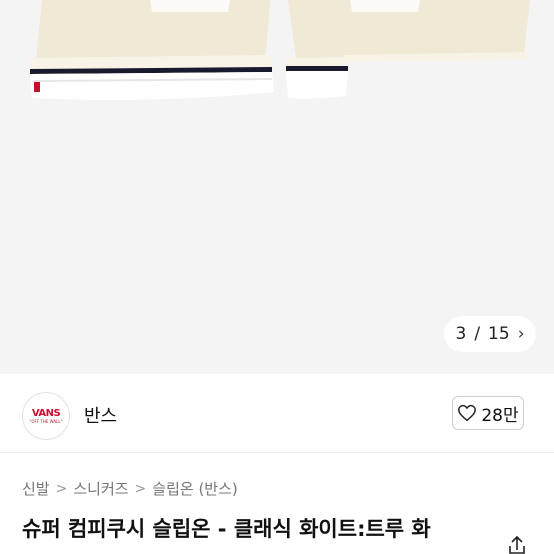 The image size is (554, 554). Describe the element at coordinates (46, 421) in the screenshot. I see `brand-logo-subtext: "OFF THE WALL"` at that location.